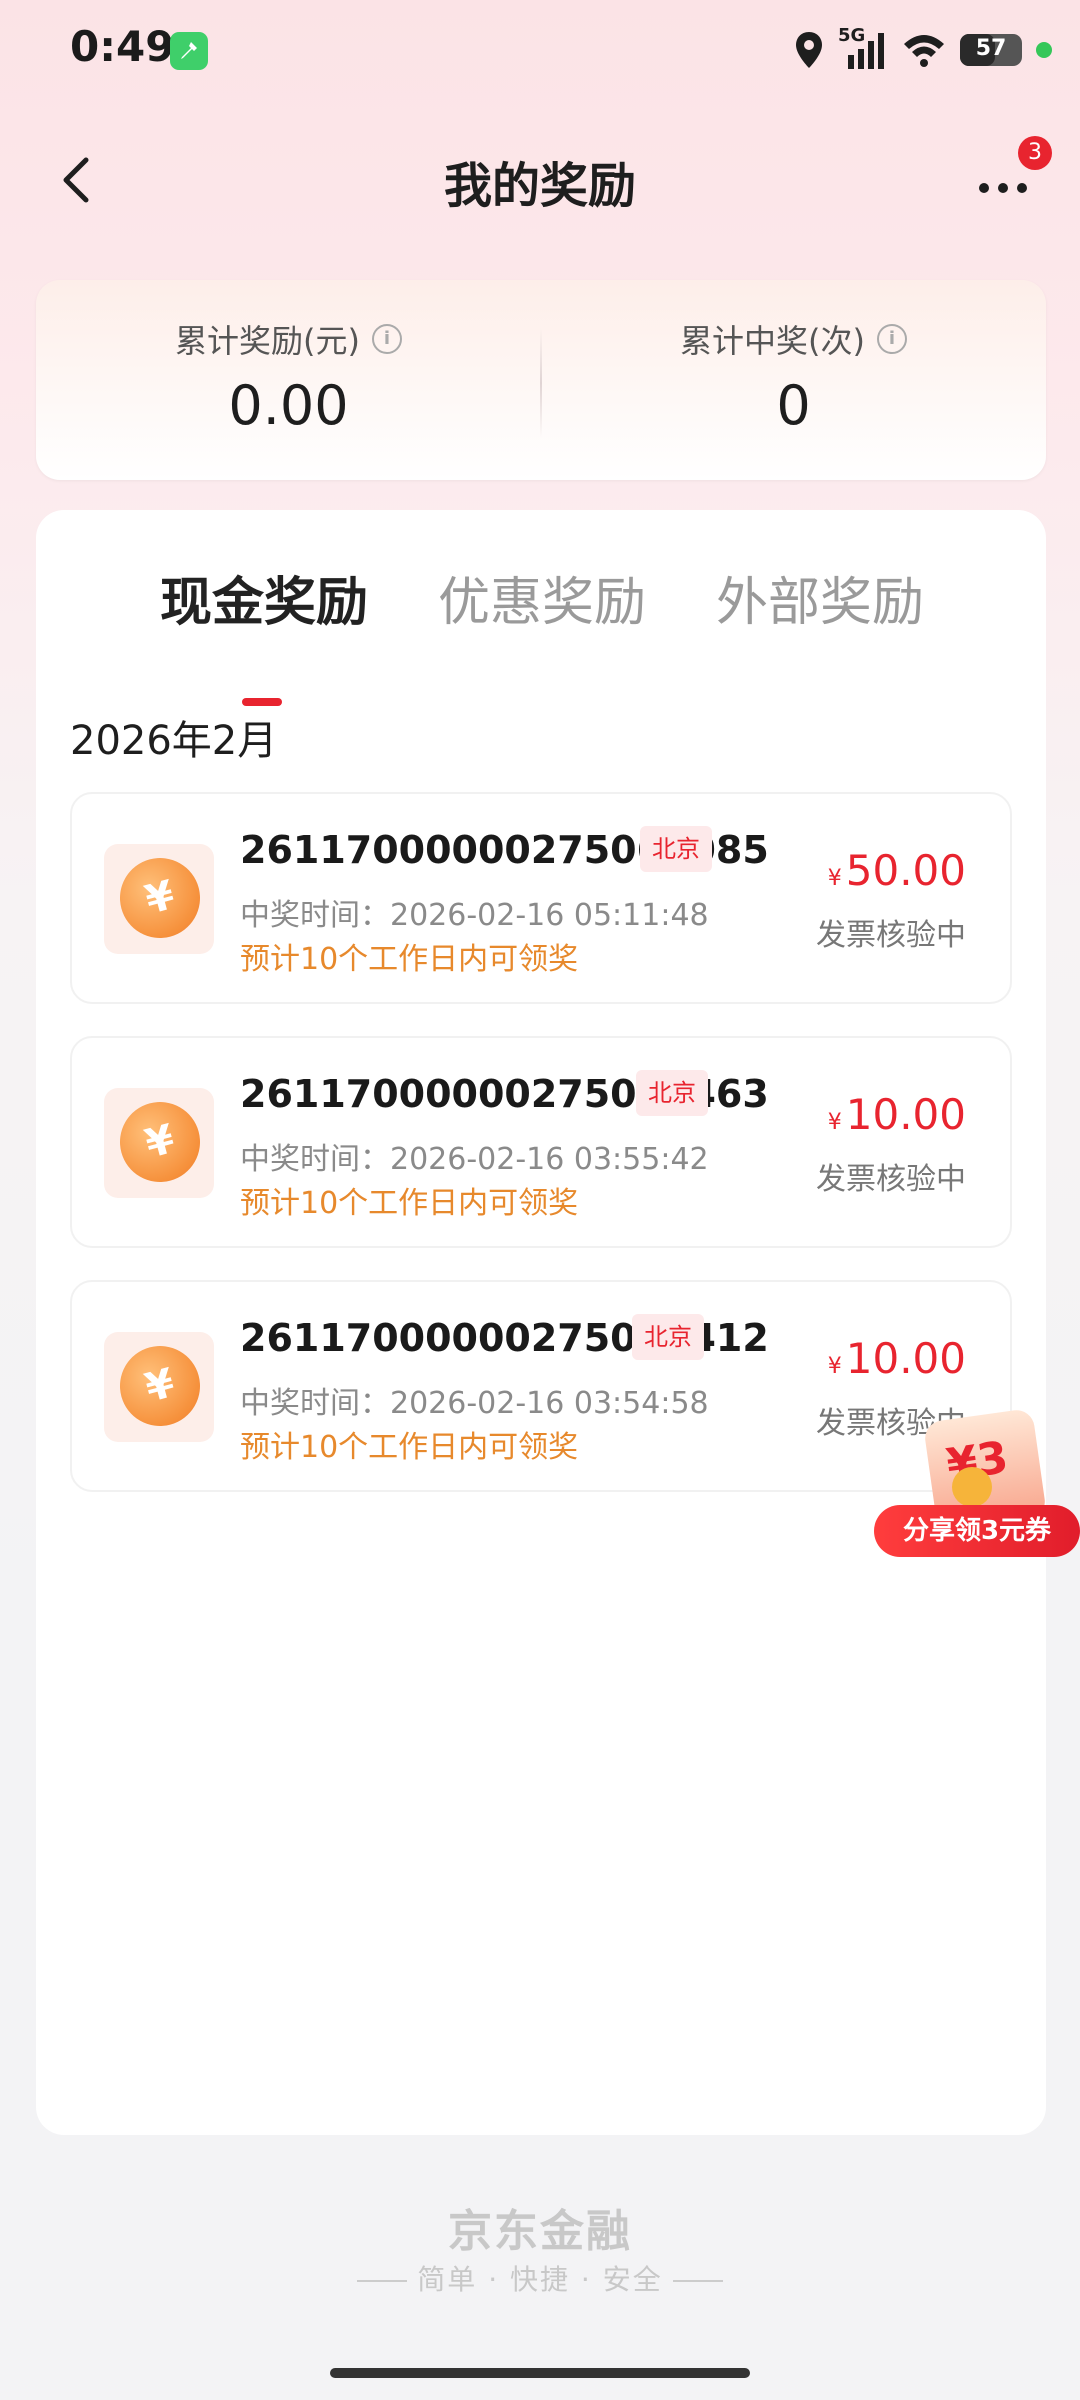  What do you see at coordinates (977, 1531) in the screenshot?
I see `share-coupon-button: 分享领3元券` at bounding box center [977, 1531].